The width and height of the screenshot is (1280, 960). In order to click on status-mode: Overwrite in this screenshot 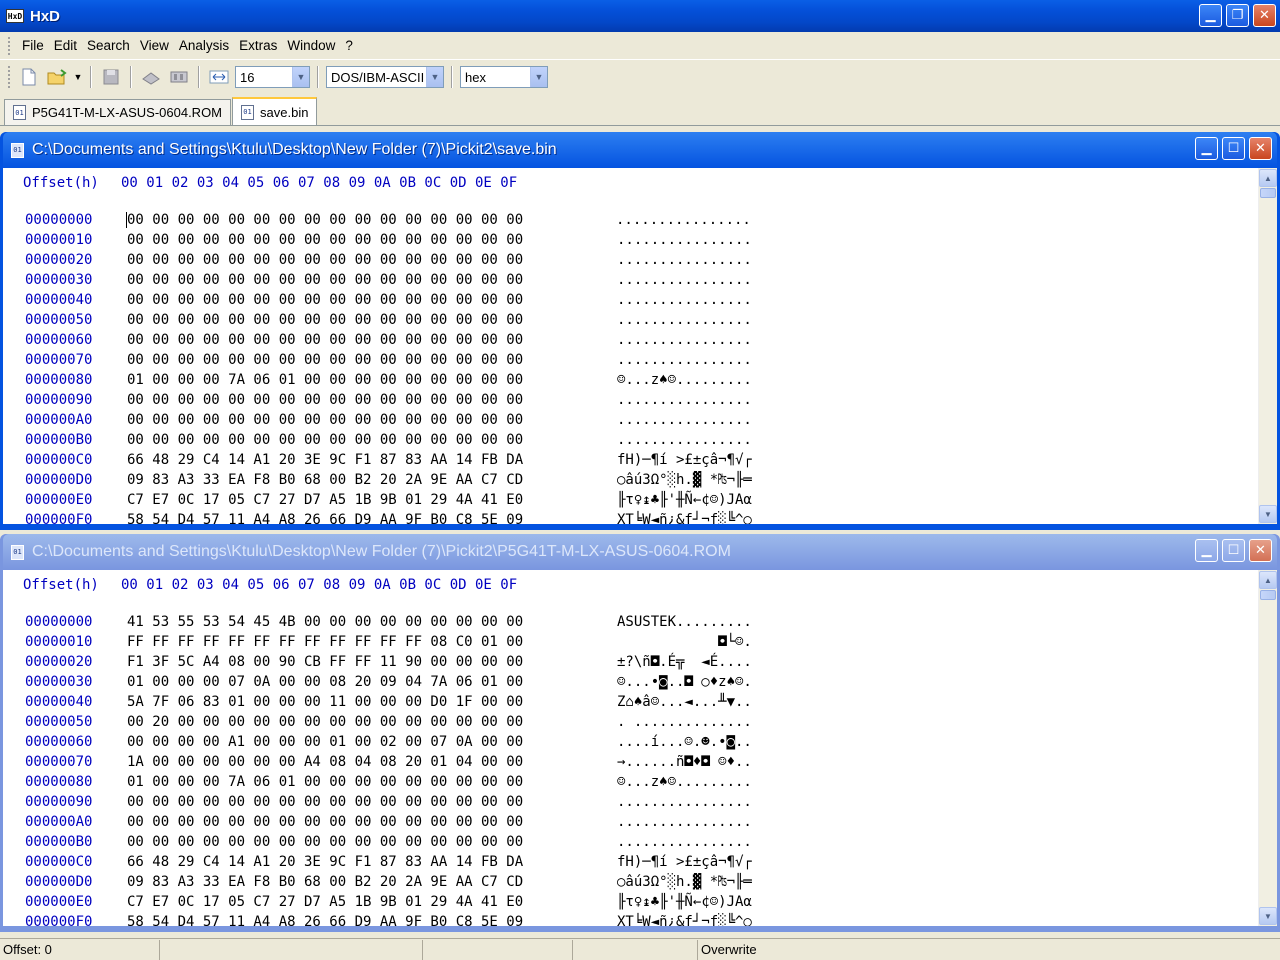, I will do `click(798, 950)`.